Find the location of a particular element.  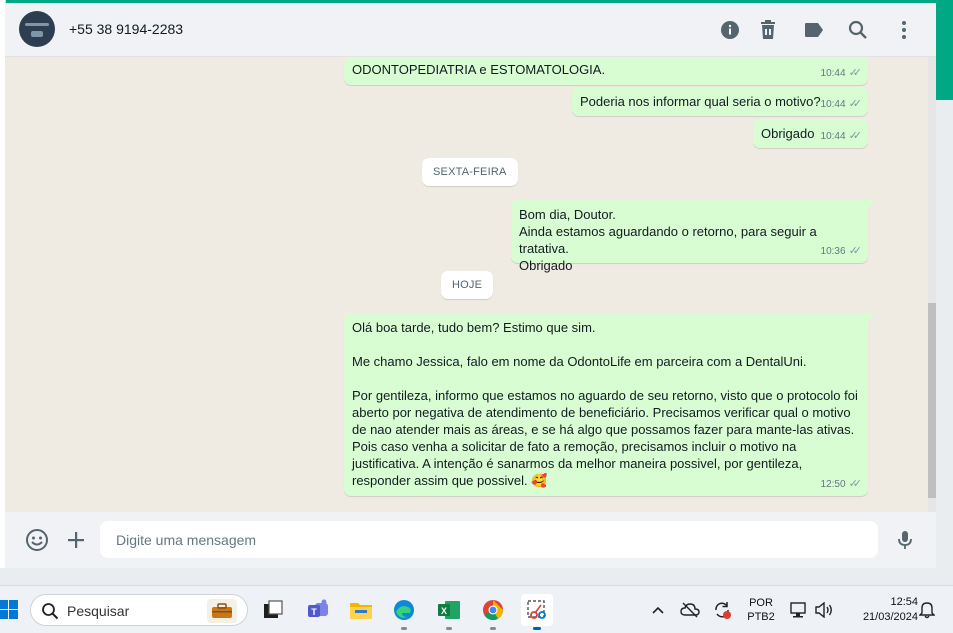

contact-name: +55 38 9194-2283 is located at coordinates (126, 29).